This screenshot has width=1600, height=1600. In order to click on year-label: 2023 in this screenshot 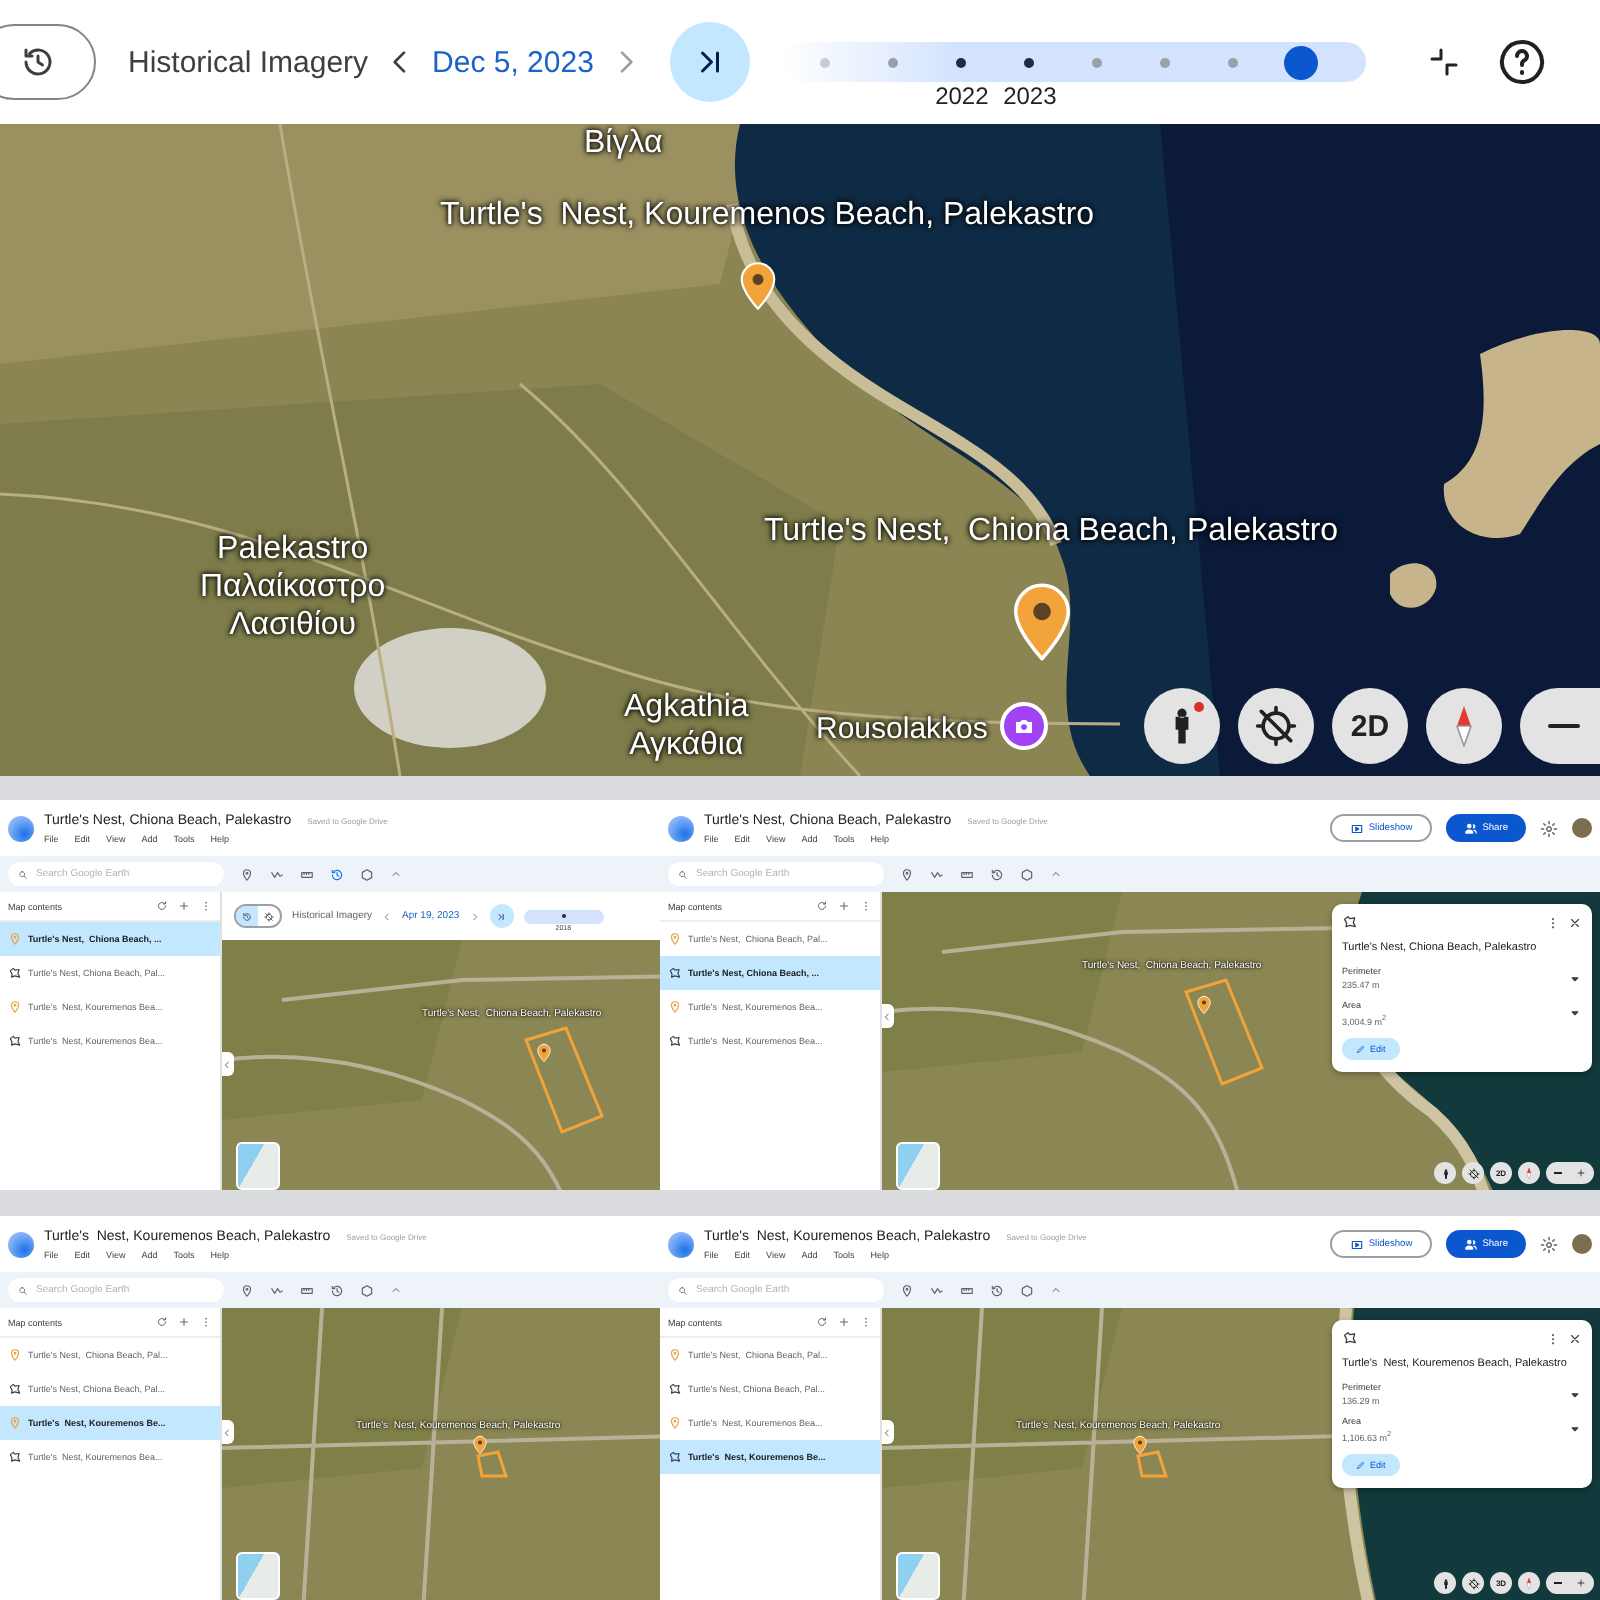, I will do `click(1030, 95)`.